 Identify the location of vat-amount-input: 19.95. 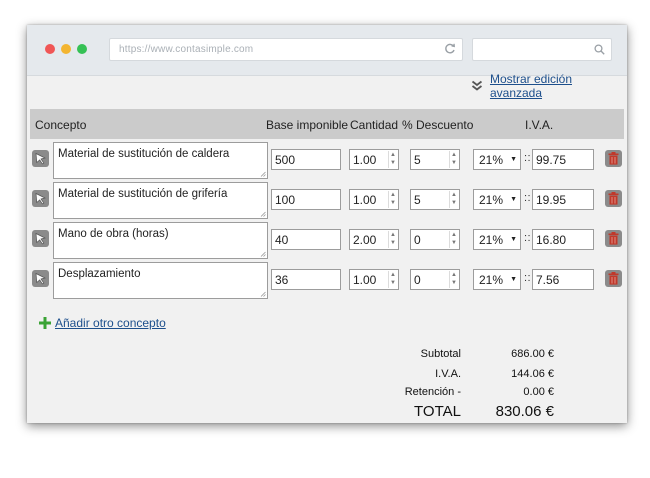
(563, 199).